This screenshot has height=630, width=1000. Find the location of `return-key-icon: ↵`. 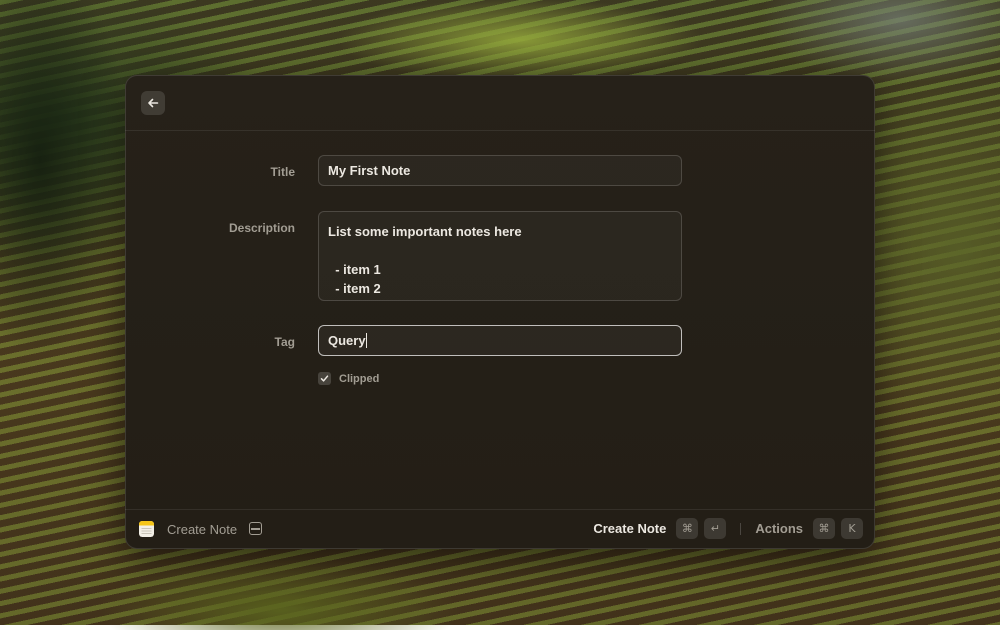

return-key-icon: ↵ is located at coordinates (715, 528).